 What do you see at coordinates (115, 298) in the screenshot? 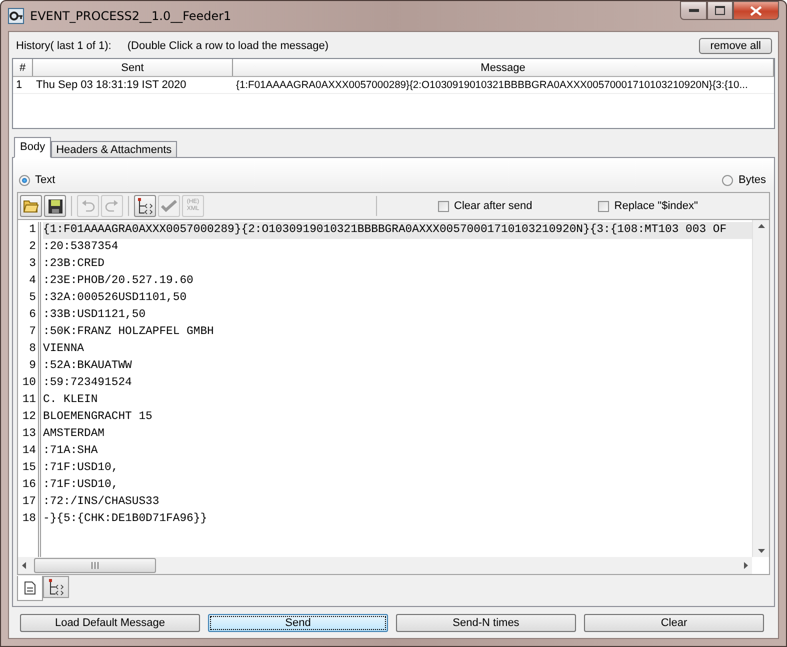
I see `code-line: :32A:000526USD1101,50` at bounding box center [115, 298].